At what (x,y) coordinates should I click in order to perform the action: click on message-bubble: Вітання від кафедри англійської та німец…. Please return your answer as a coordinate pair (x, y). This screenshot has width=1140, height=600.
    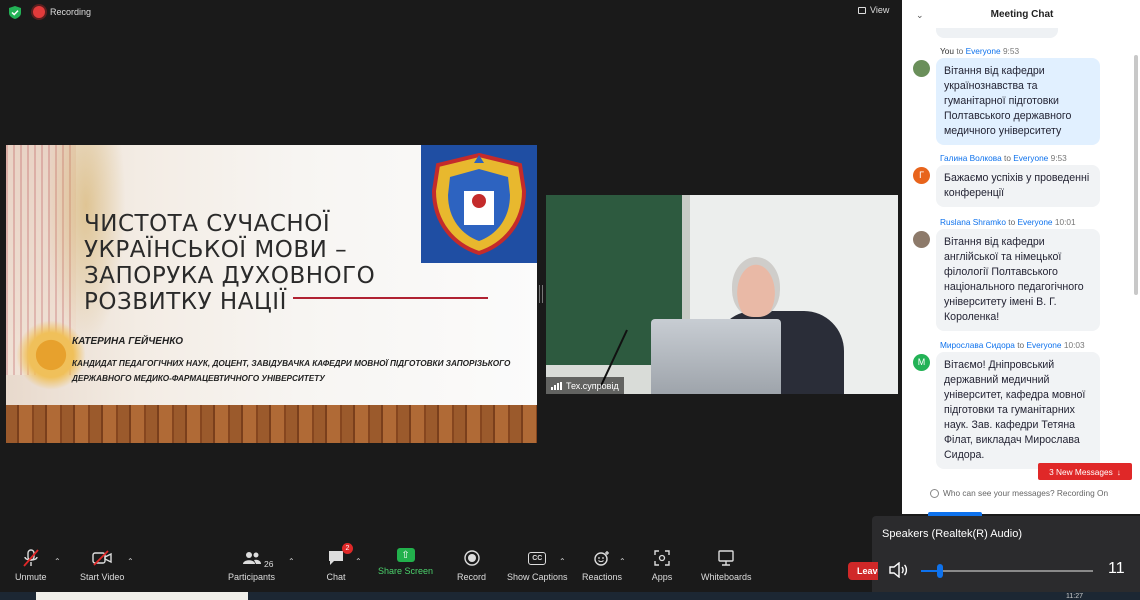
    Looking at the image, I should click on (1018, 280).